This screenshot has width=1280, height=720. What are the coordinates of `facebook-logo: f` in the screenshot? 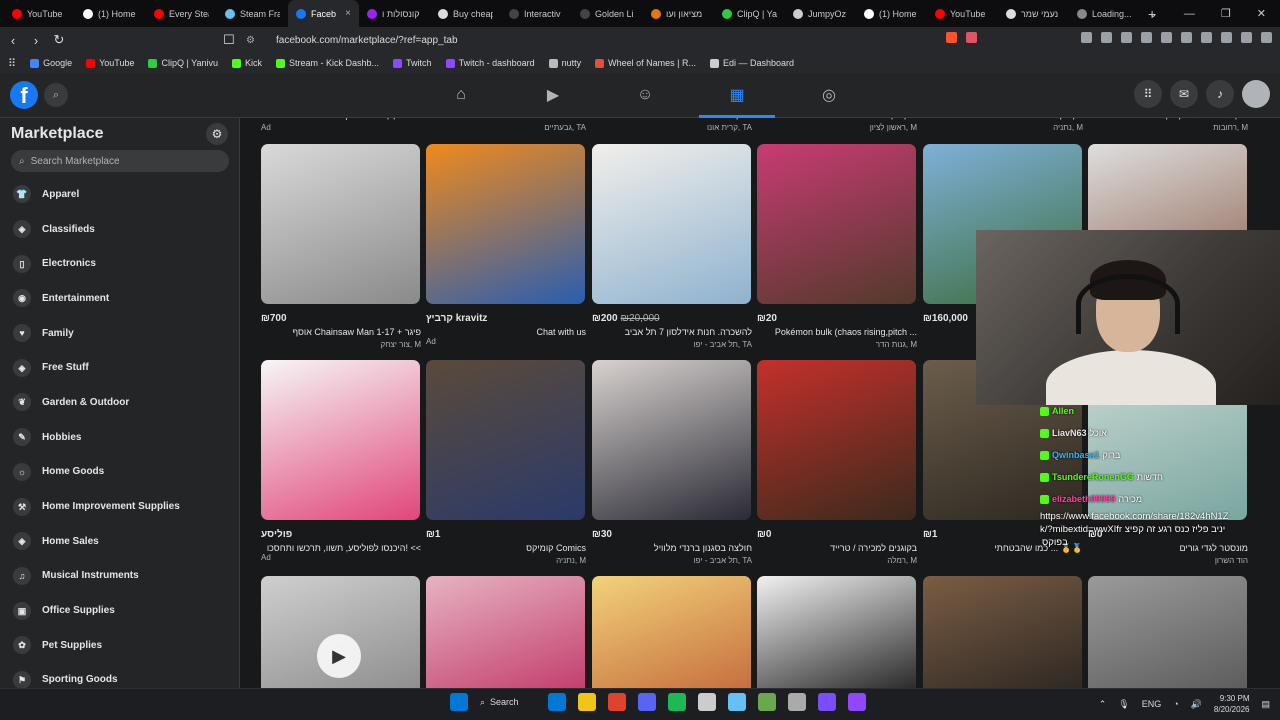 It's located at (24, 95).